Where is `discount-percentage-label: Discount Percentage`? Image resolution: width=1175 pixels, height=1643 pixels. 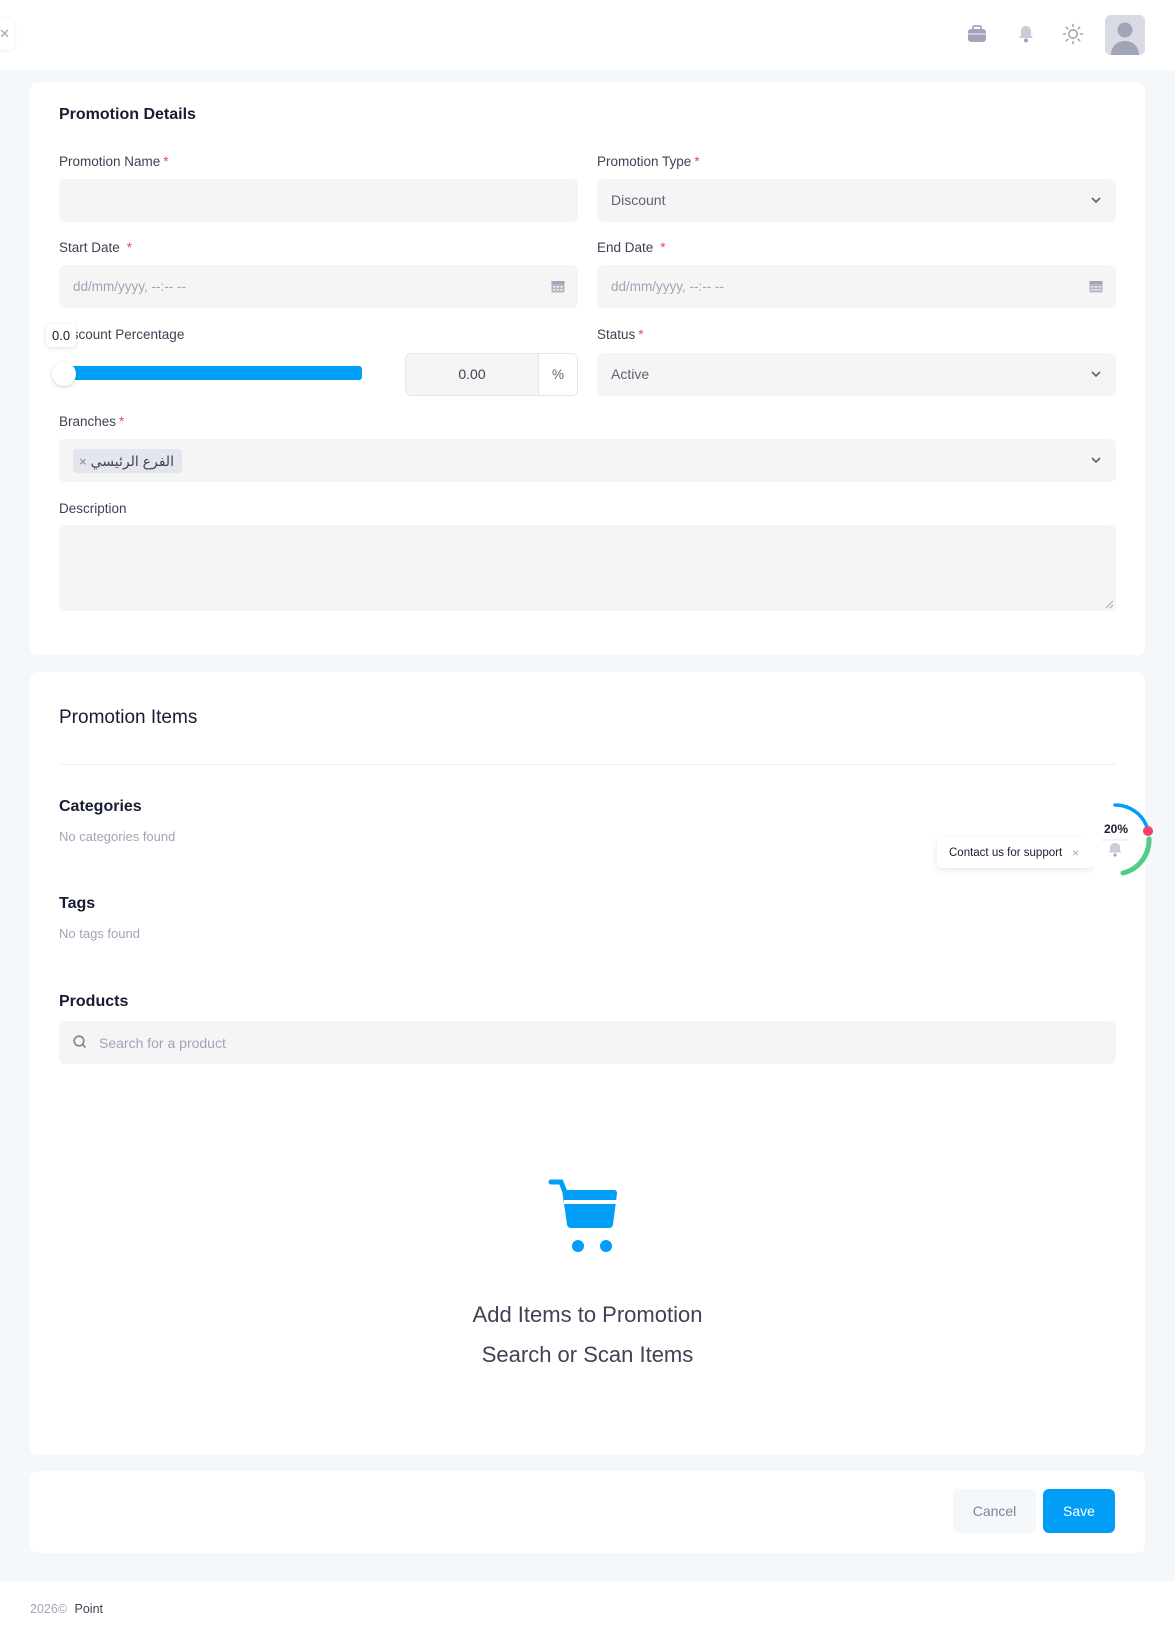
discount-percentage-label: Discount Percentage is located at coordinates (122, 334).